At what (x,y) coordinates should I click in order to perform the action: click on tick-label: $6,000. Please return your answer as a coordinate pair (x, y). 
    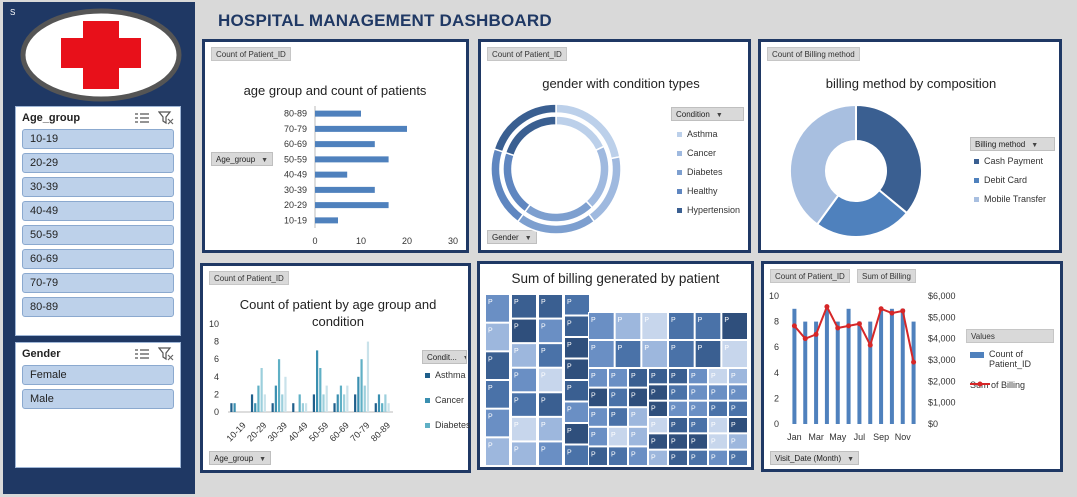
    Looking at the image, I should click on (942, 296).